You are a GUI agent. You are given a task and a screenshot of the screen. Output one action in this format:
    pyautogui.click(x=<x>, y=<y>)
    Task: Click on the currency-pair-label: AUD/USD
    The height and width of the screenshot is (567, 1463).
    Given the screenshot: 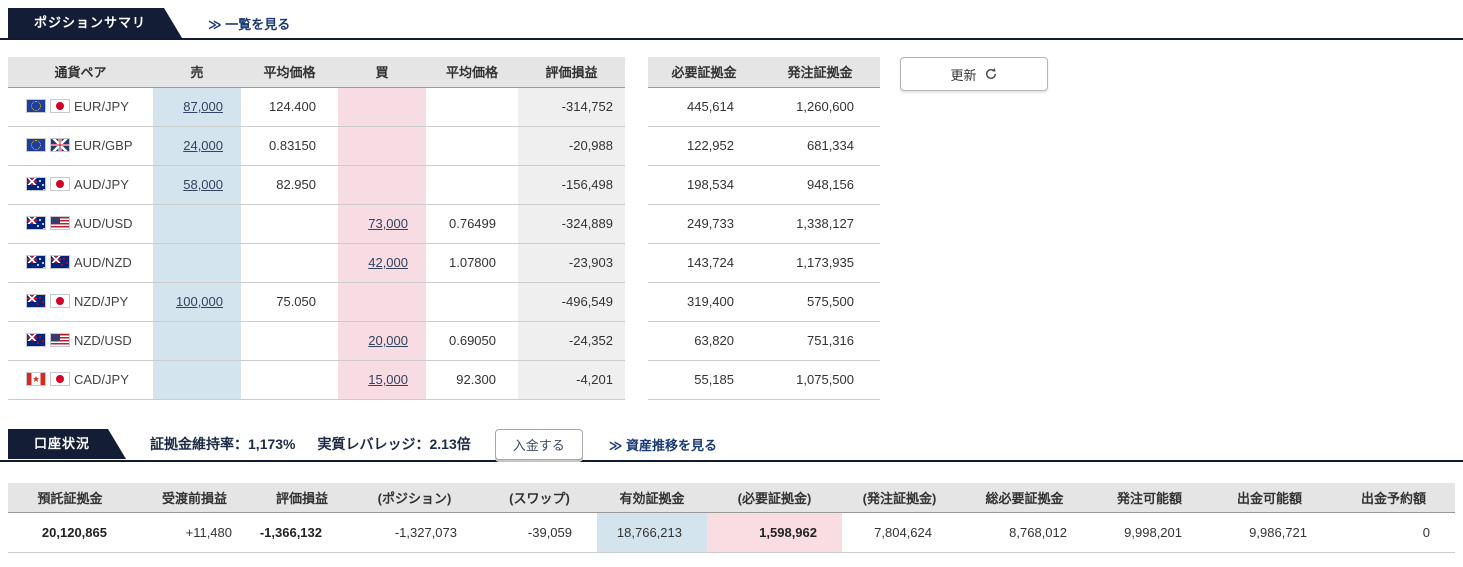 What is the action you would take?
    pyautogui.click(x=103, y=223)
    